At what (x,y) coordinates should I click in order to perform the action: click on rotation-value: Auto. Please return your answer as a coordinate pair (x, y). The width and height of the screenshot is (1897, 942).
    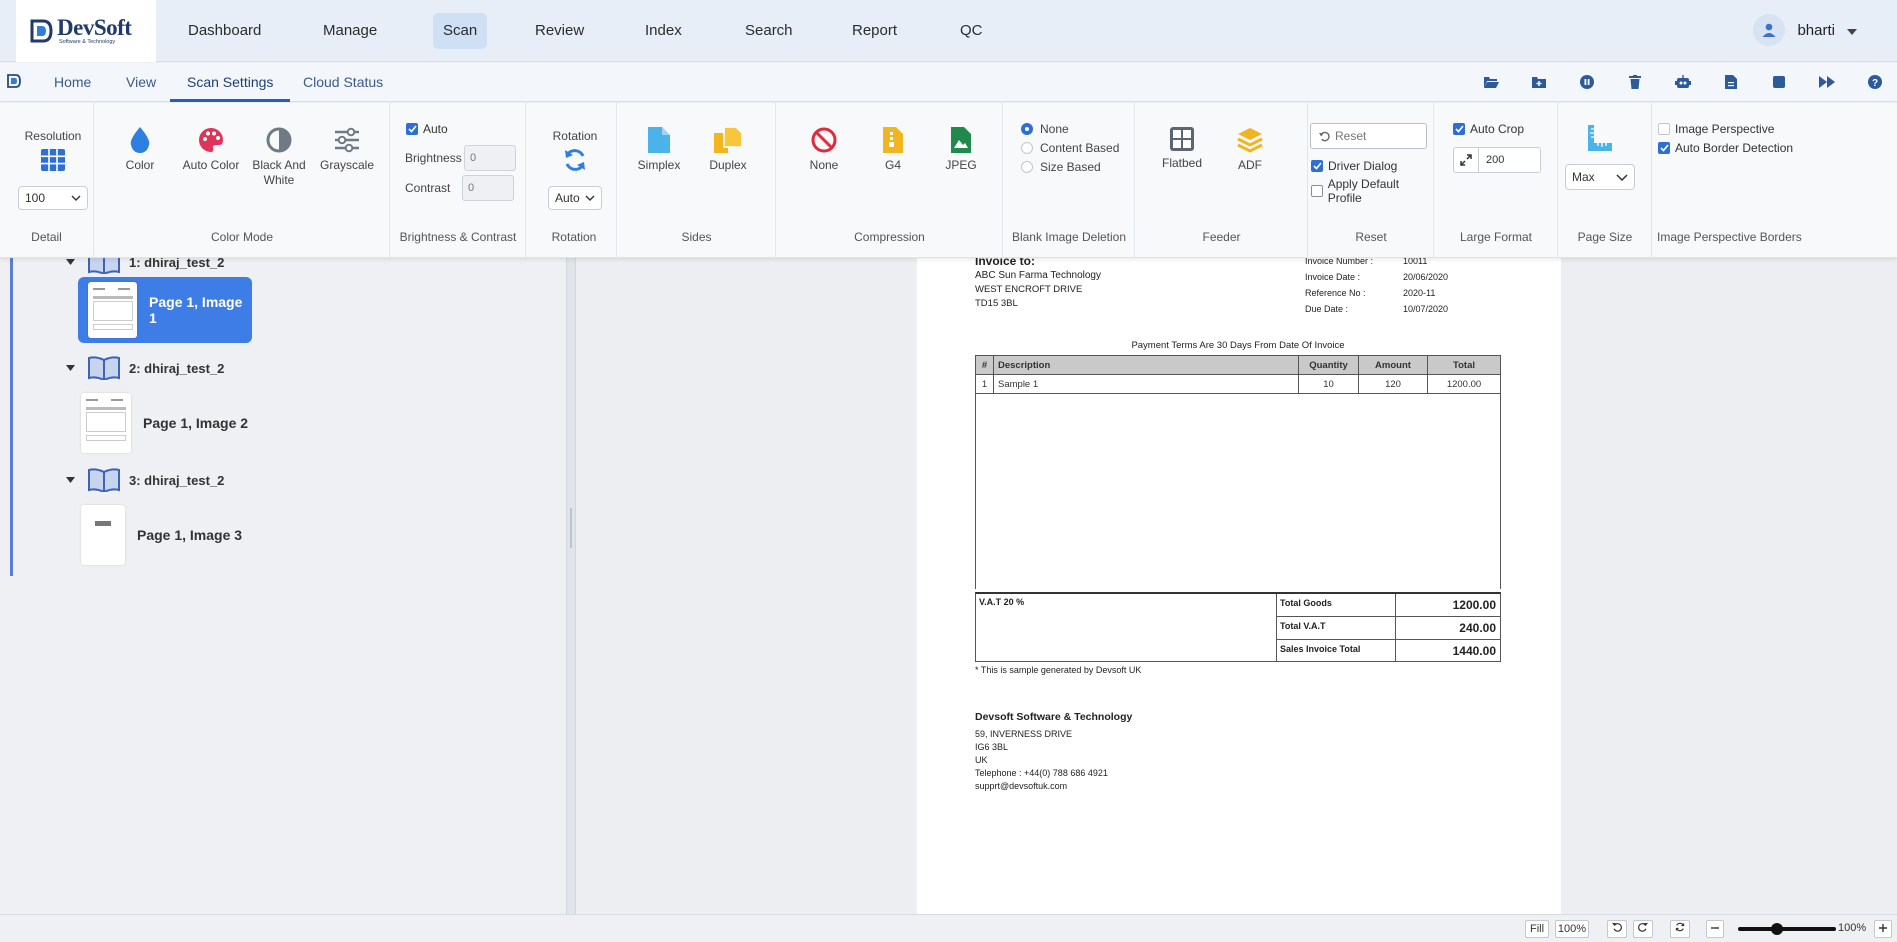
    Looking at the image, I should click on (567, 198).